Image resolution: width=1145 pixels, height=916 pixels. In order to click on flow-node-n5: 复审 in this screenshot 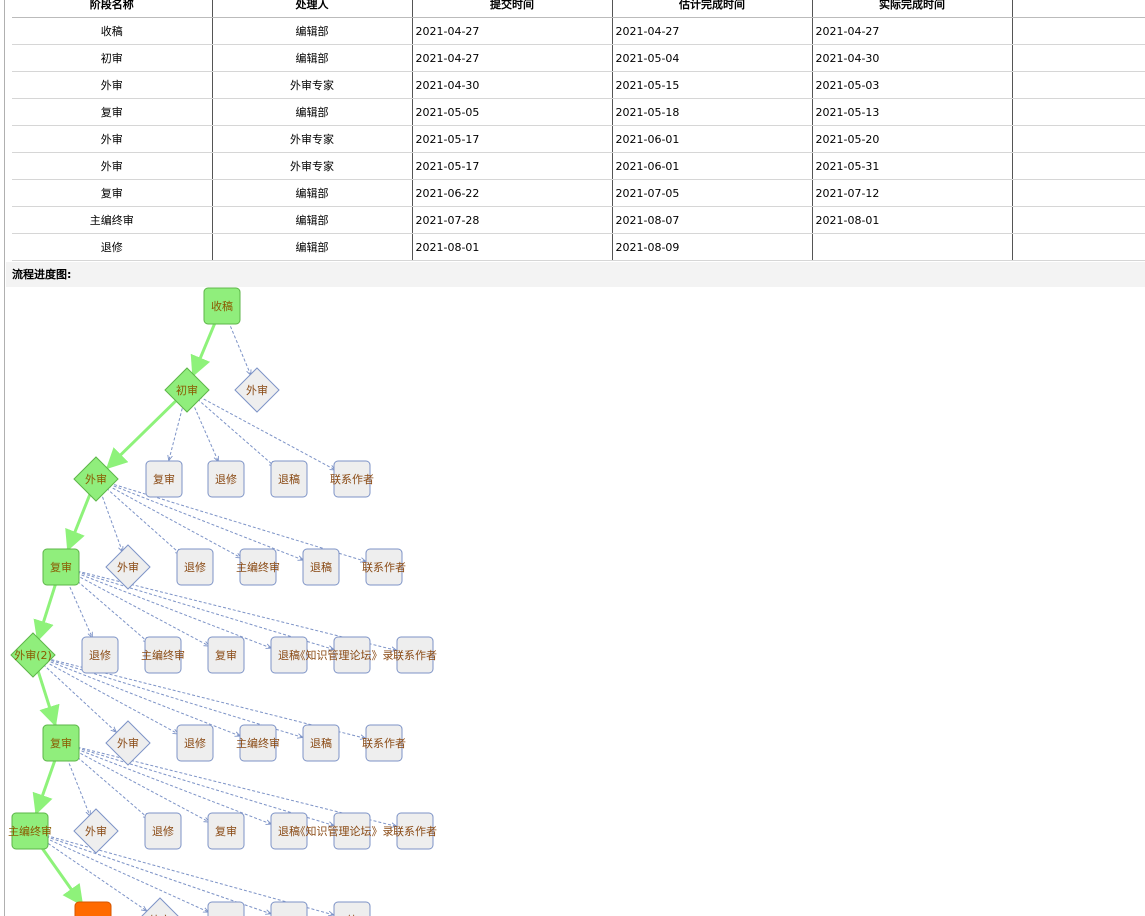, I will do `click(61, 743)`.